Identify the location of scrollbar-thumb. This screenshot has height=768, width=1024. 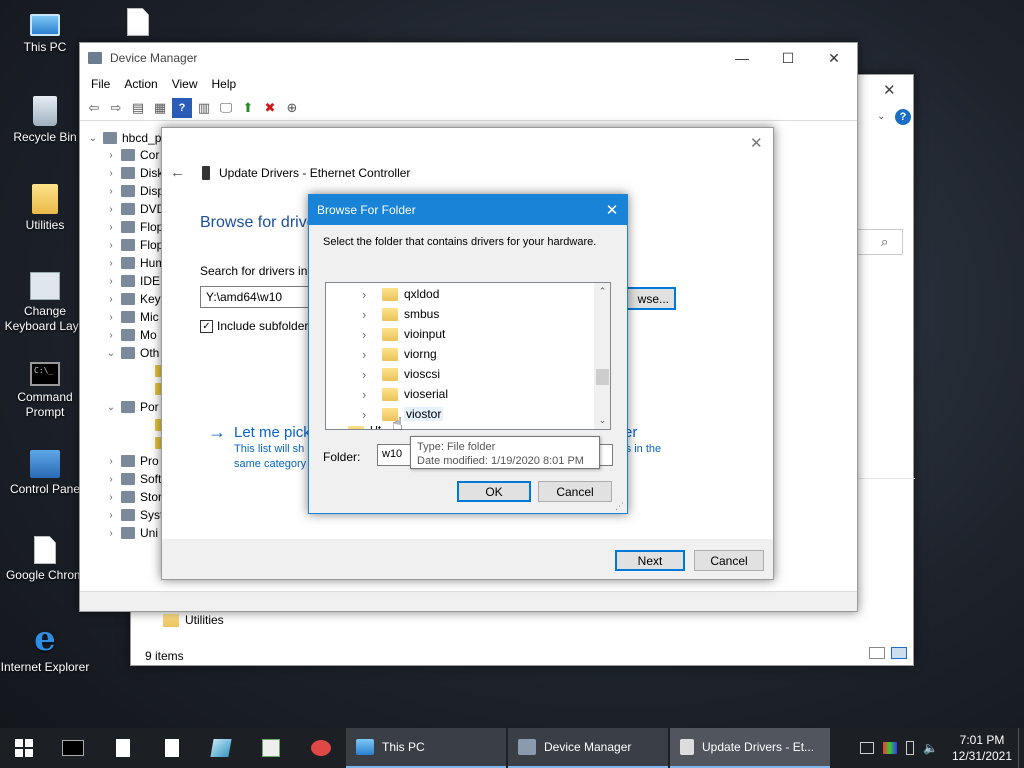
(602, 377).